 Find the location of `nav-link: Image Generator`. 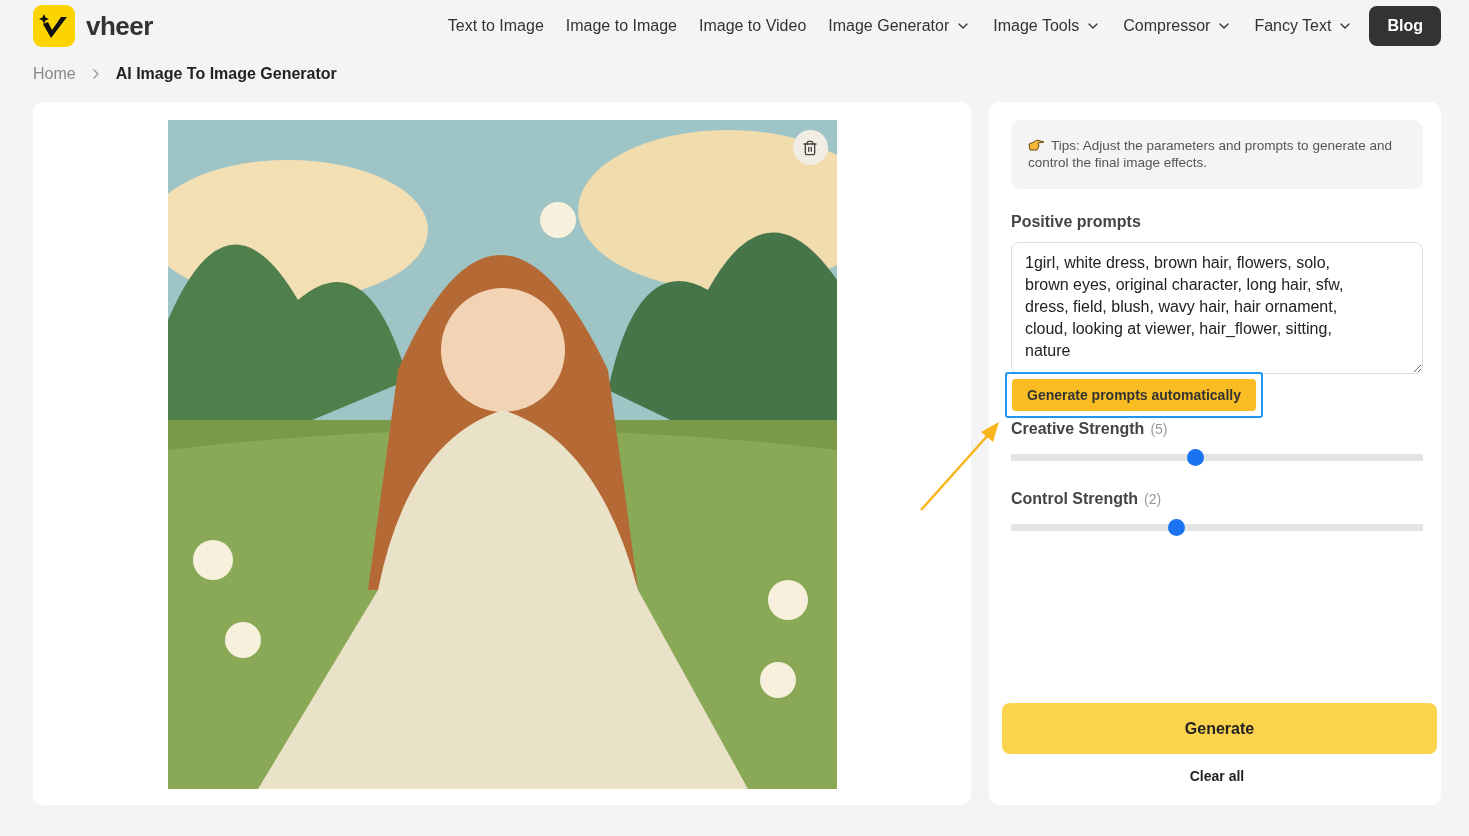

nav-link: Image Generator is located at coordinates (900, 26).